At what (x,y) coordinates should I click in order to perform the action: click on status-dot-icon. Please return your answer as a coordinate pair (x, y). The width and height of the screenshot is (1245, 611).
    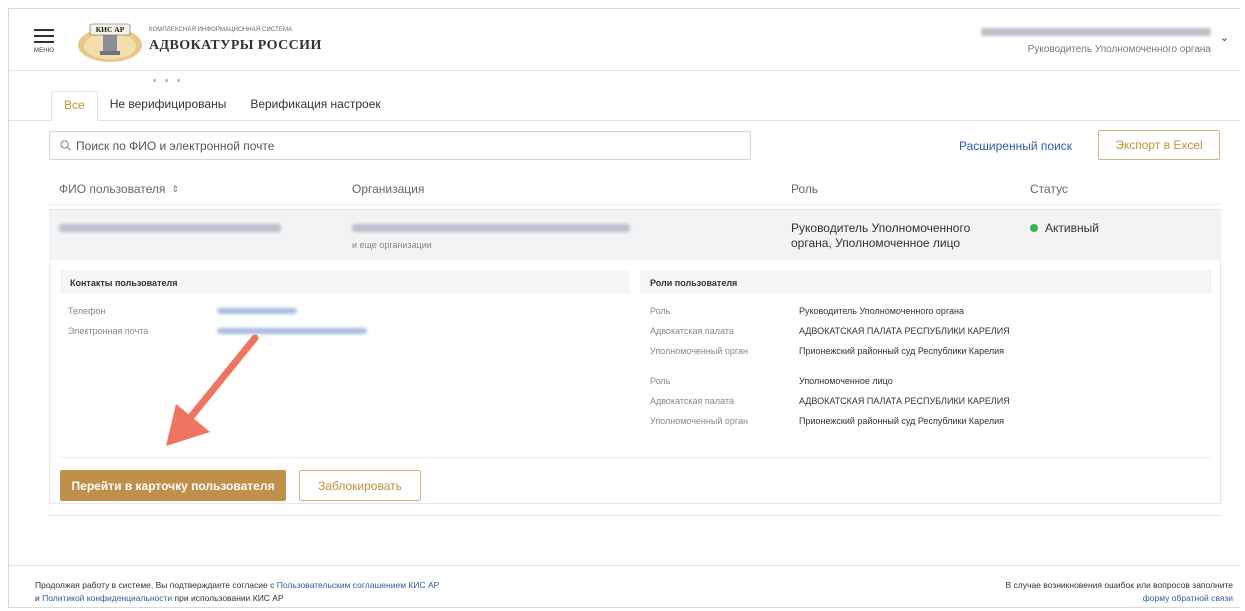
    Looking at the image, I should click on (1034, 228).